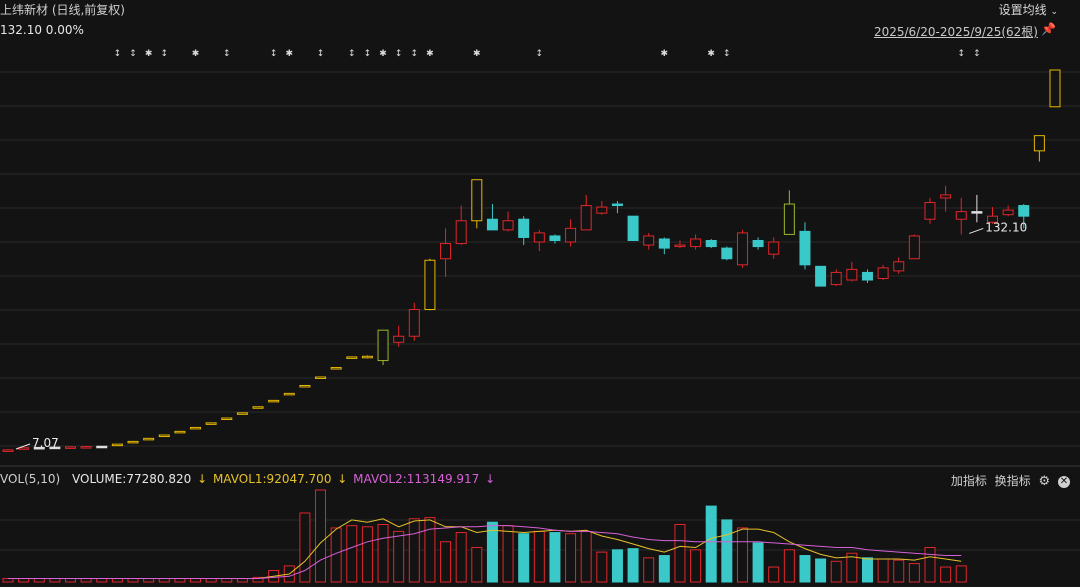 This screenshot has width=1080, height=587. I want to click on gear-icon: ⚙, so click(1045, 481).